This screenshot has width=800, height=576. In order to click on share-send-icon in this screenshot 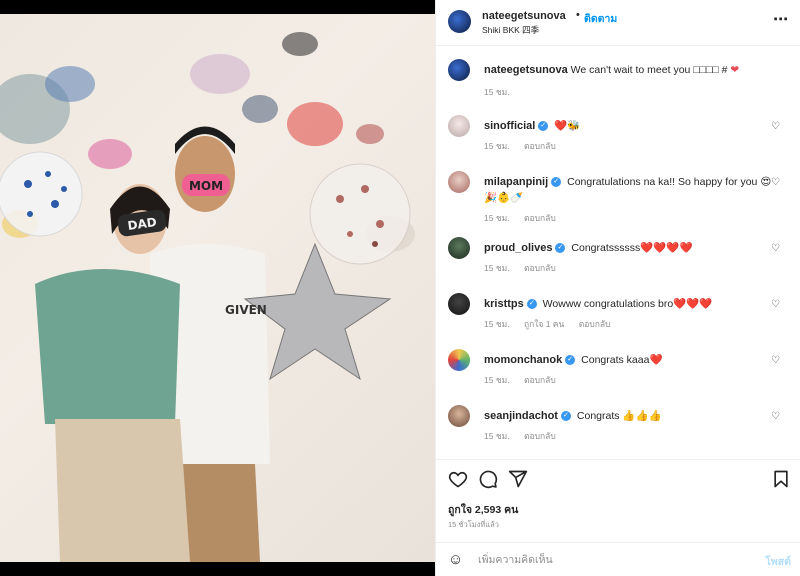, I will do `click(518, 479)`.